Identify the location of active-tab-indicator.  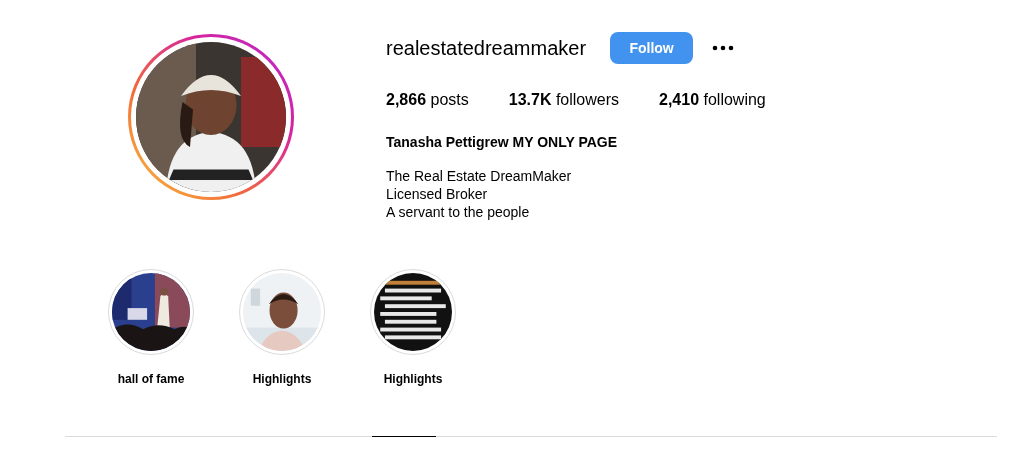
(404, 436).